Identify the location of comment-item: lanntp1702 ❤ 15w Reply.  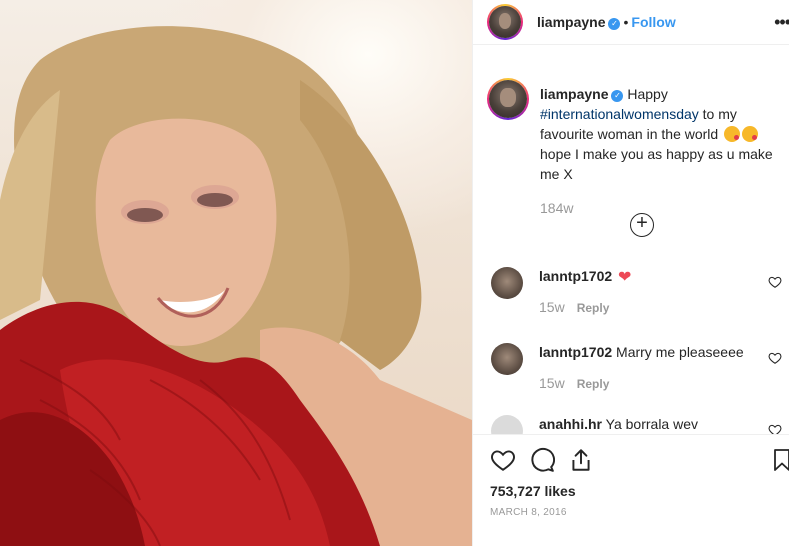
(640, 297).